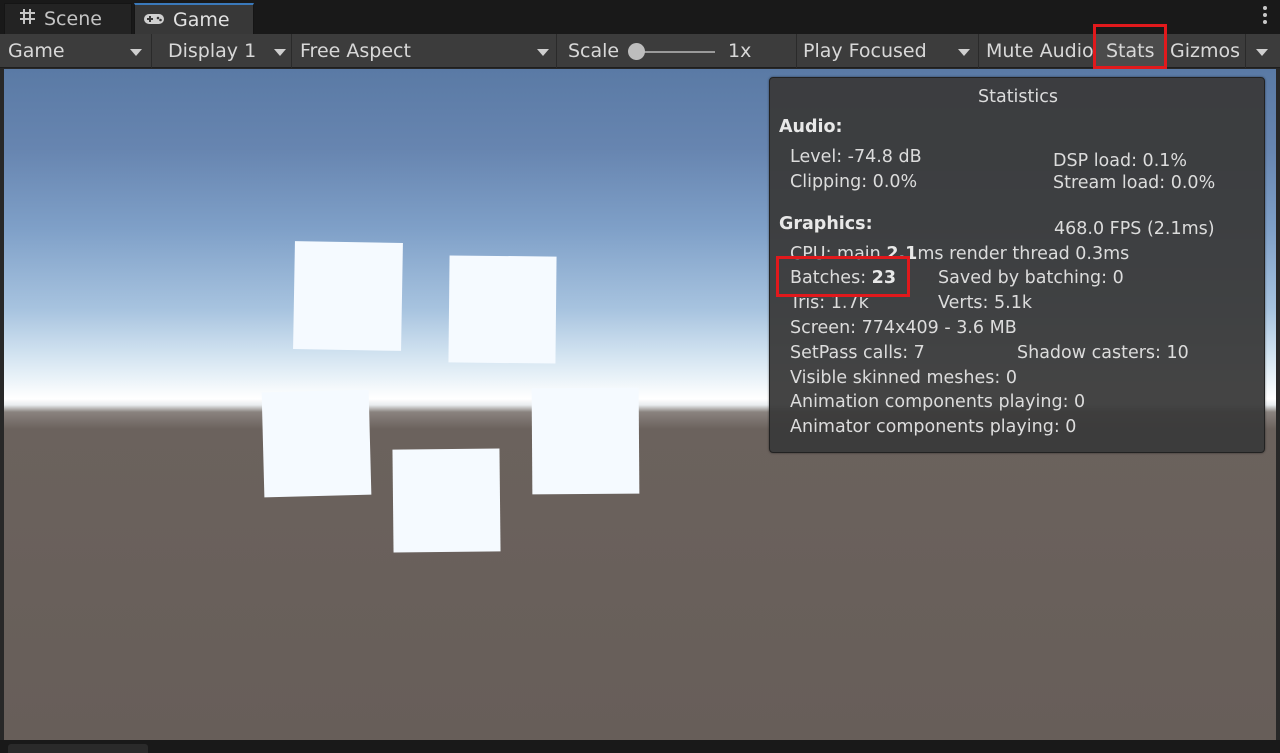 This screenshot has width=1280, height=753. Describe the element at coordinates (355, 51) in the screenshot. I see `aspect-label: Free Aspect` at that location.